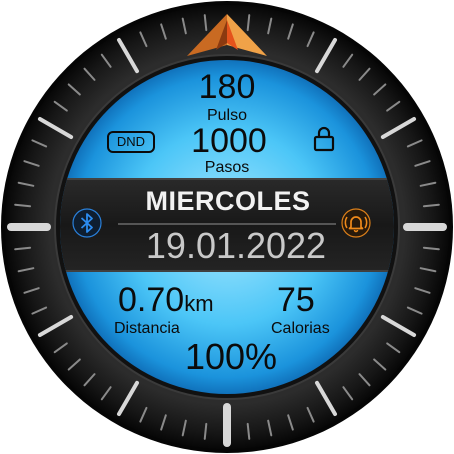  I want to click on distance-label: Distancia, so click(147, 328).